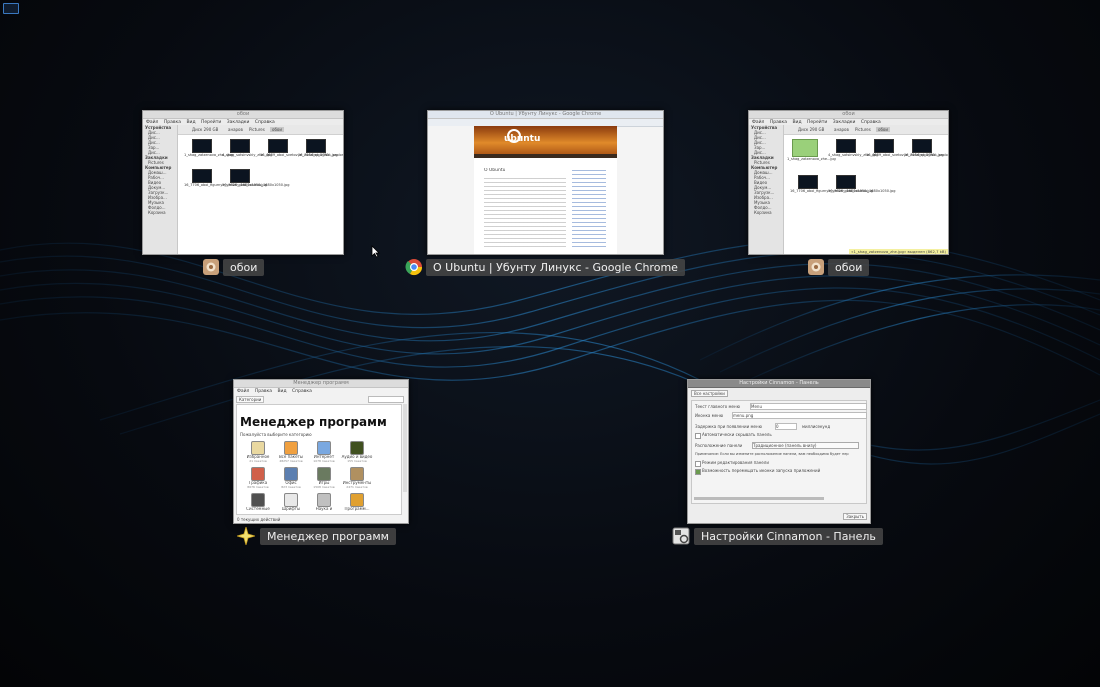 Image resolution: width=1100 pixels, height=687 pixels. Describe the element at coordinates (302, 391) in the screenshot. I see `menu-help: Справка` at that location.